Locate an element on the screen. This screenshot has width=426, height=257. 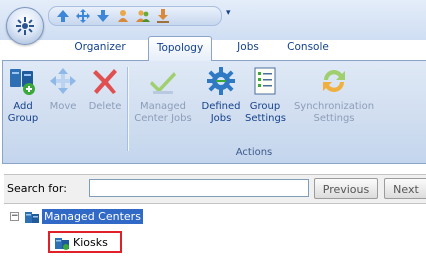
tab-jobs: Jobs is located at coordinates (248, 47).